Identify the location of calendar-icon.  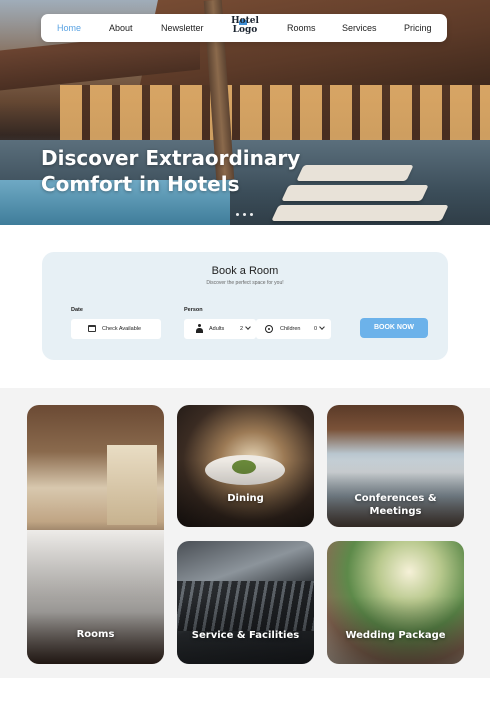
(92, 328).